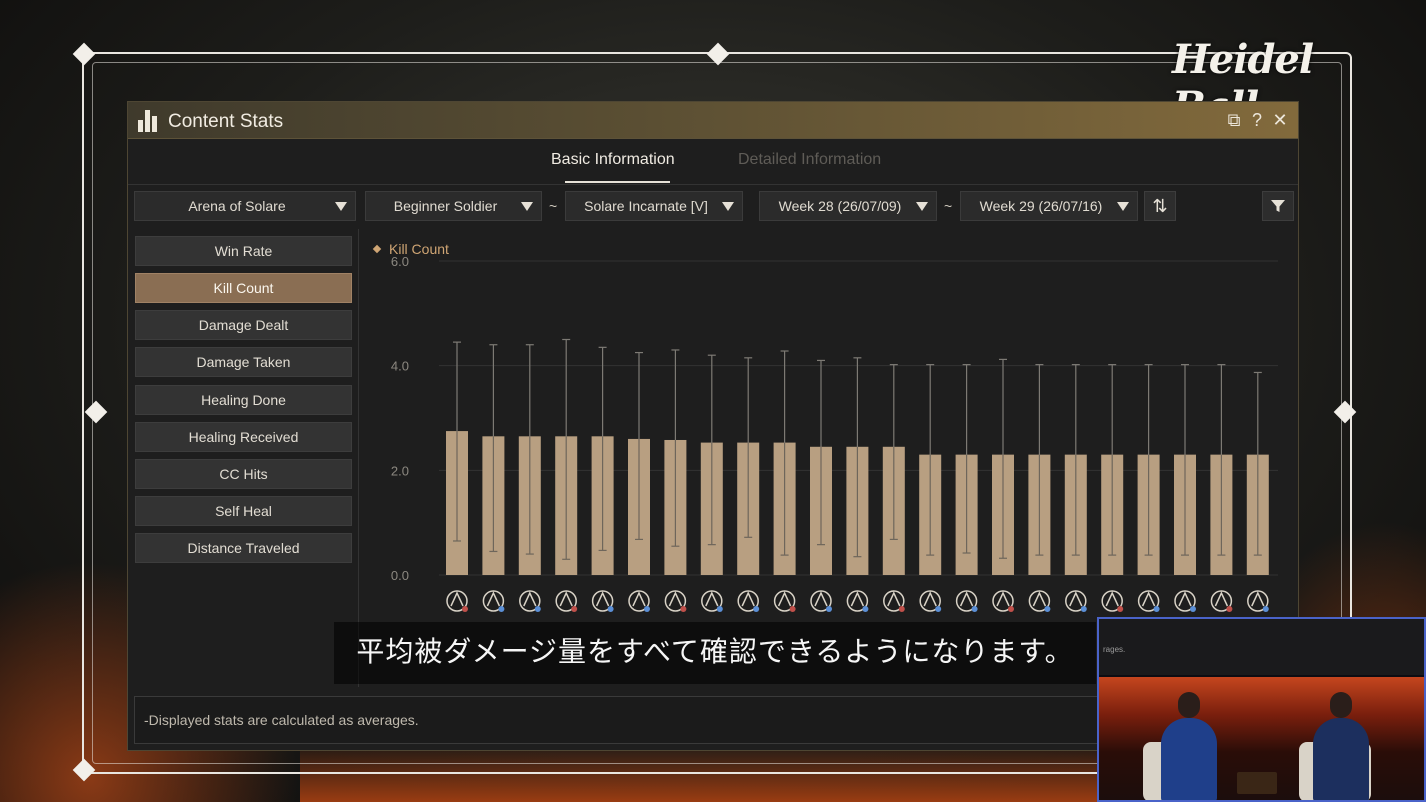  What do you see at coordinates (840, 206) in the screenshot?
I see `week-from-value: Week 28 (26/07/09)` at bounding box center [840, 206].